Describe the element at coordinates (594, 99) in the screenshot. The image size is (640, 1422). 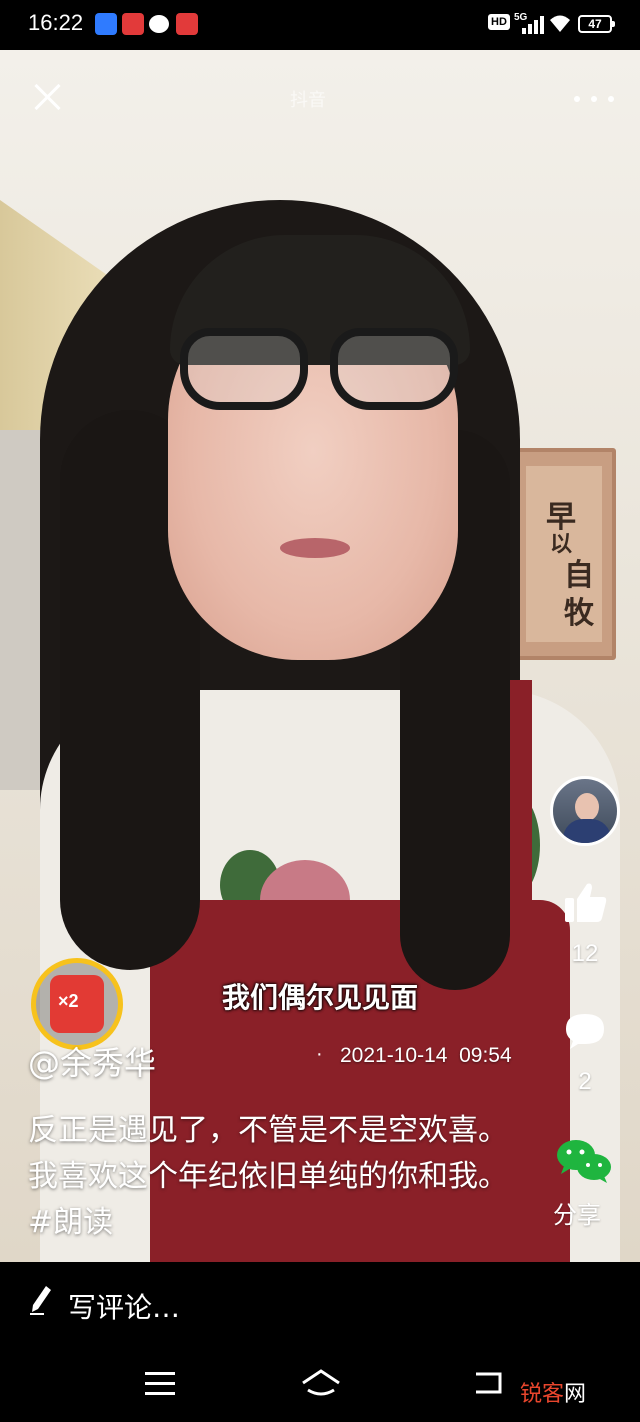
I see `more-options-icon` at that location.